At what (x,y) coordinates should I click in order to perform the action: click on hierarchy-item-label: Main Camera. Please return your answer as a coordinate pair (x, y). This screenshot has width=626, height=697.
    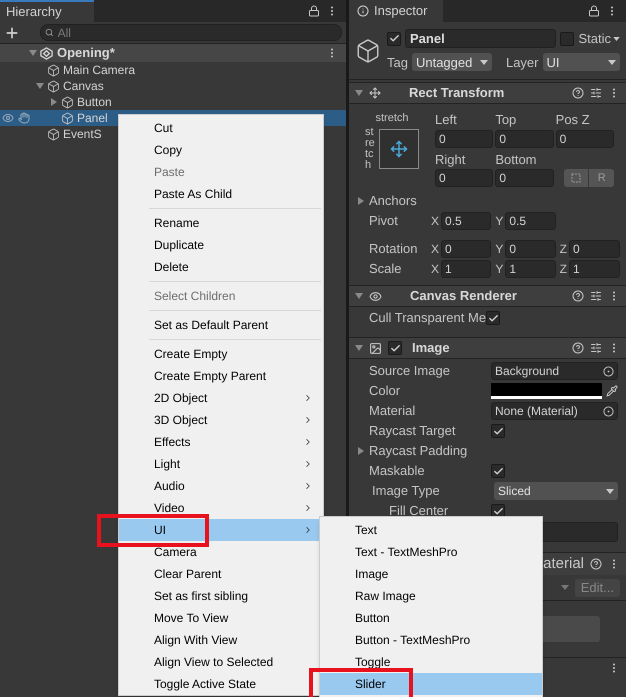
    Looking at the image, I should click on (99, 70).